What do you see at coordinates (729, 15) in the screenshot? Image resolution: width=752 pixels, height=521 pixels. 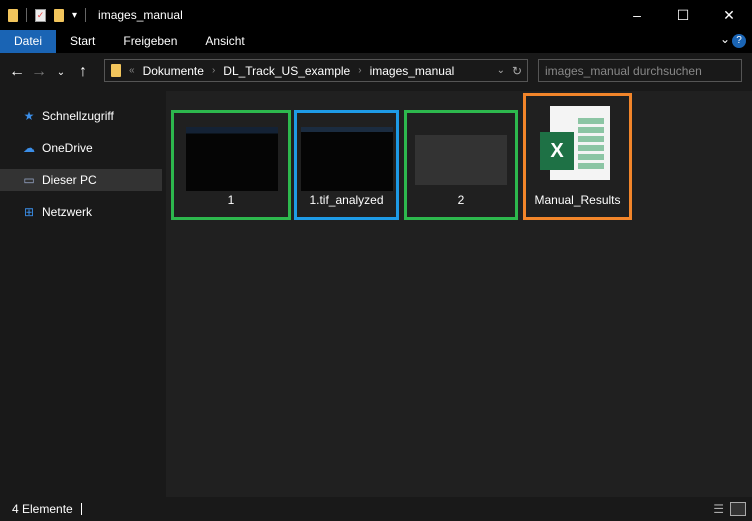 I see `close-button: ✕` at bounding box center [729, 15].